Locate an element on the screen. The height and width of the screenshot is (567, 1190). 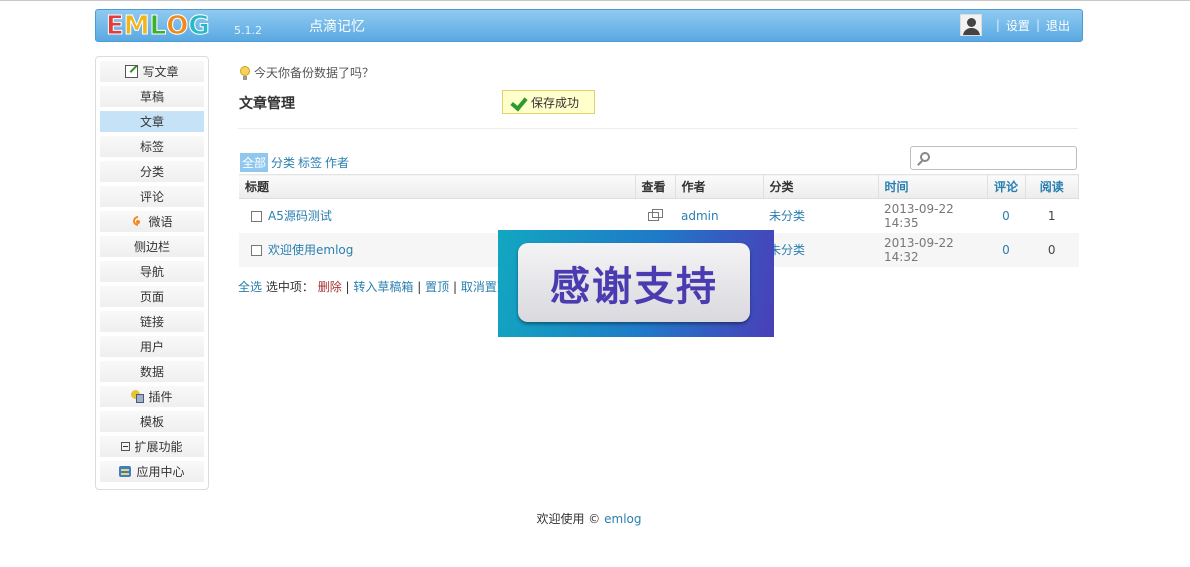
logo-letter: G is located at coordinates (199, 26).